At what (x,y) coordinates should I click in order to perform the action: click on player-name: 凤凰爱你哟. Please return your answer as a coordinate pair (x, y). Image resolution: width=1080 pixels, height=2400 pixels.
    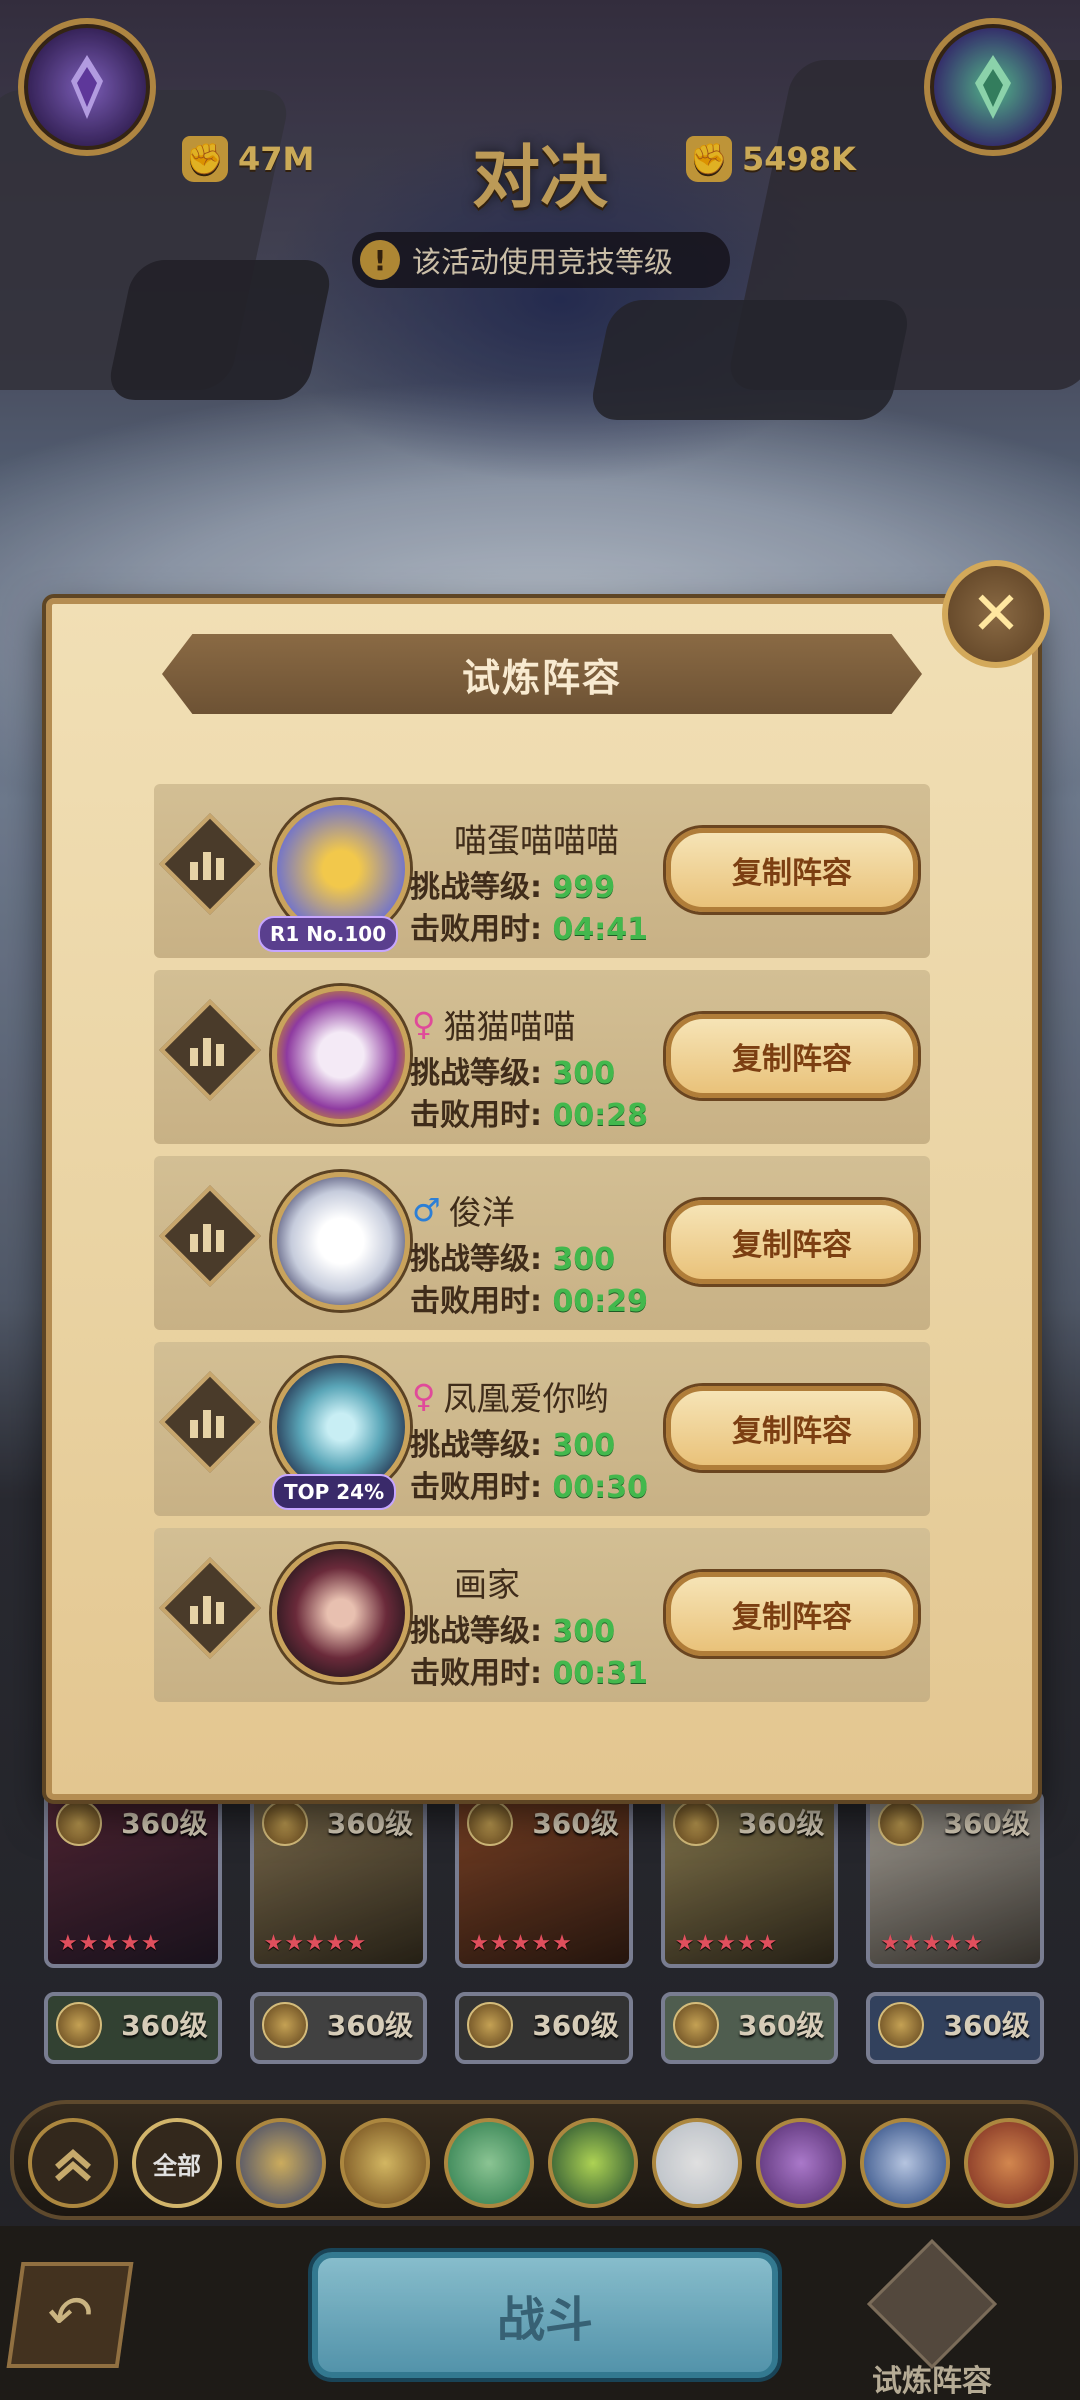
    Looking at the image, I should click on (526, 1398).